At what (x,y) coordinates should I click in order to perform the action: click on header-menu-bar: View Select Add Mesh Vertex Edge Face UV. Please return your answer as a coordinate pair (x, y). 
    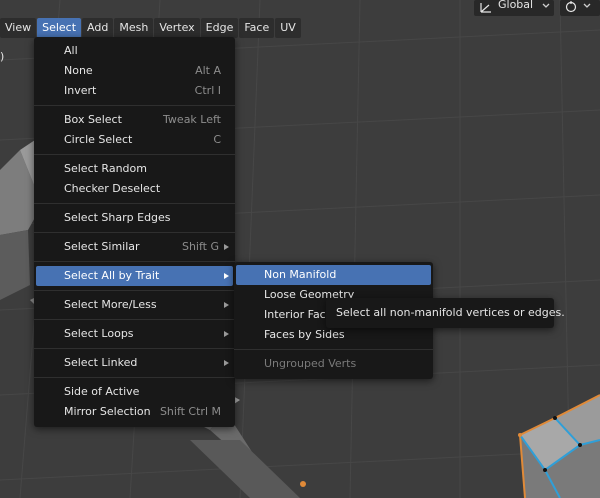
    Looking at the image, I should click on (151, 28).